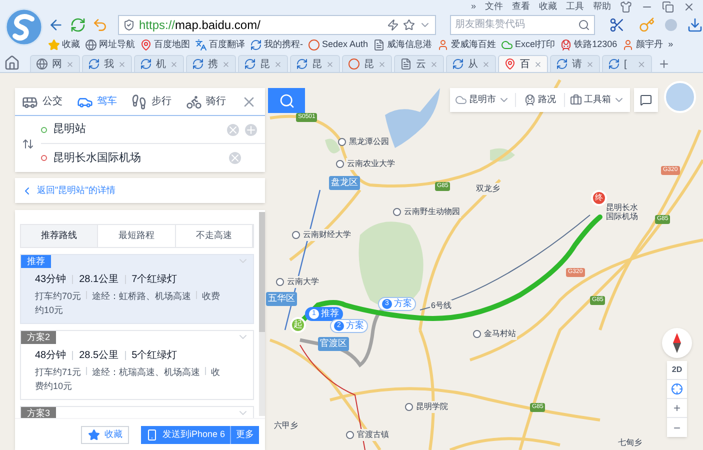  I want to click on browser-tab: 网, so click(55, 63).